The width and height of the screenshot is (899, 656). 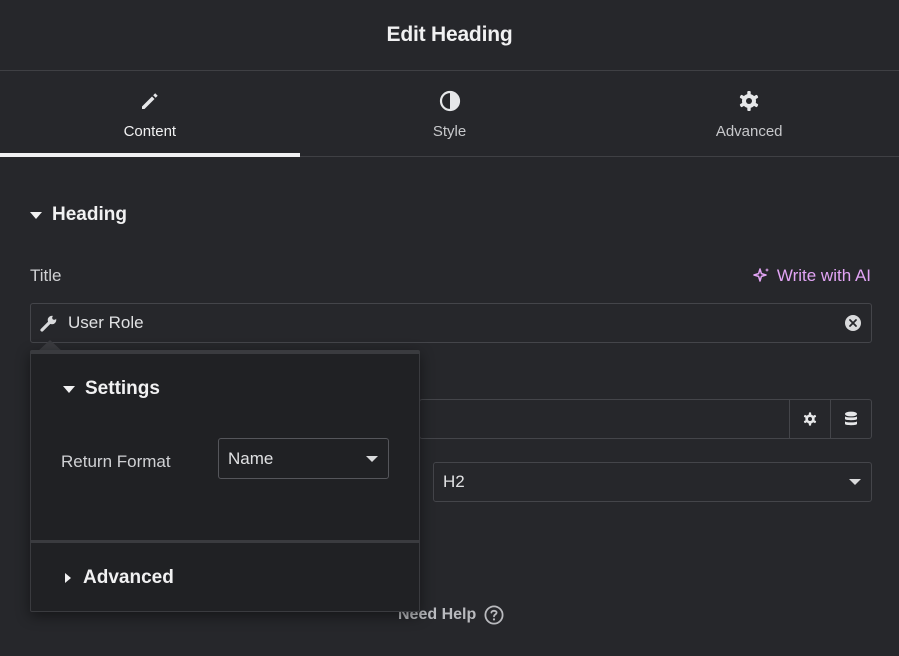 What do you see at coordinates (853, 323) in the screenshot?
I see `clear-icon` at bounding box center [853, 323].